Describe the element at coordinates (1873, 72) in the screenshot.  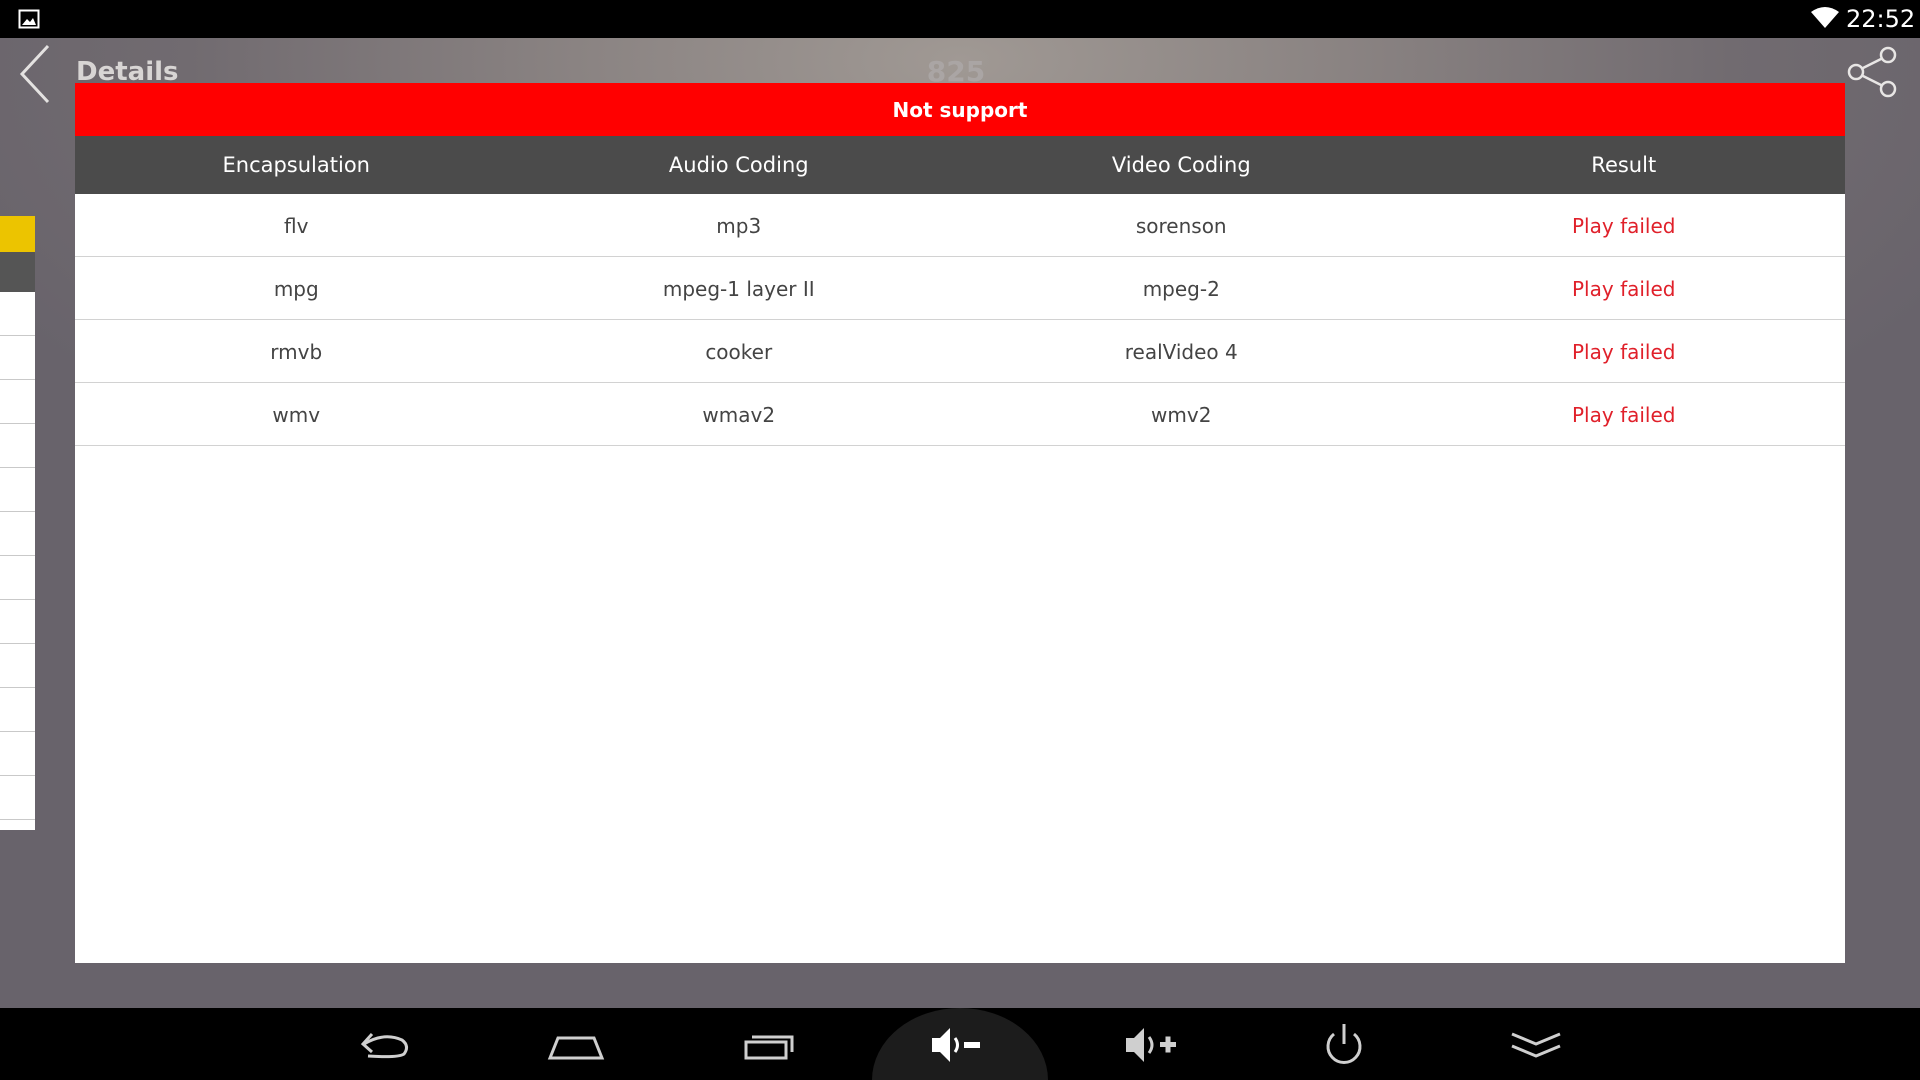
I see `share-icon` at that location.